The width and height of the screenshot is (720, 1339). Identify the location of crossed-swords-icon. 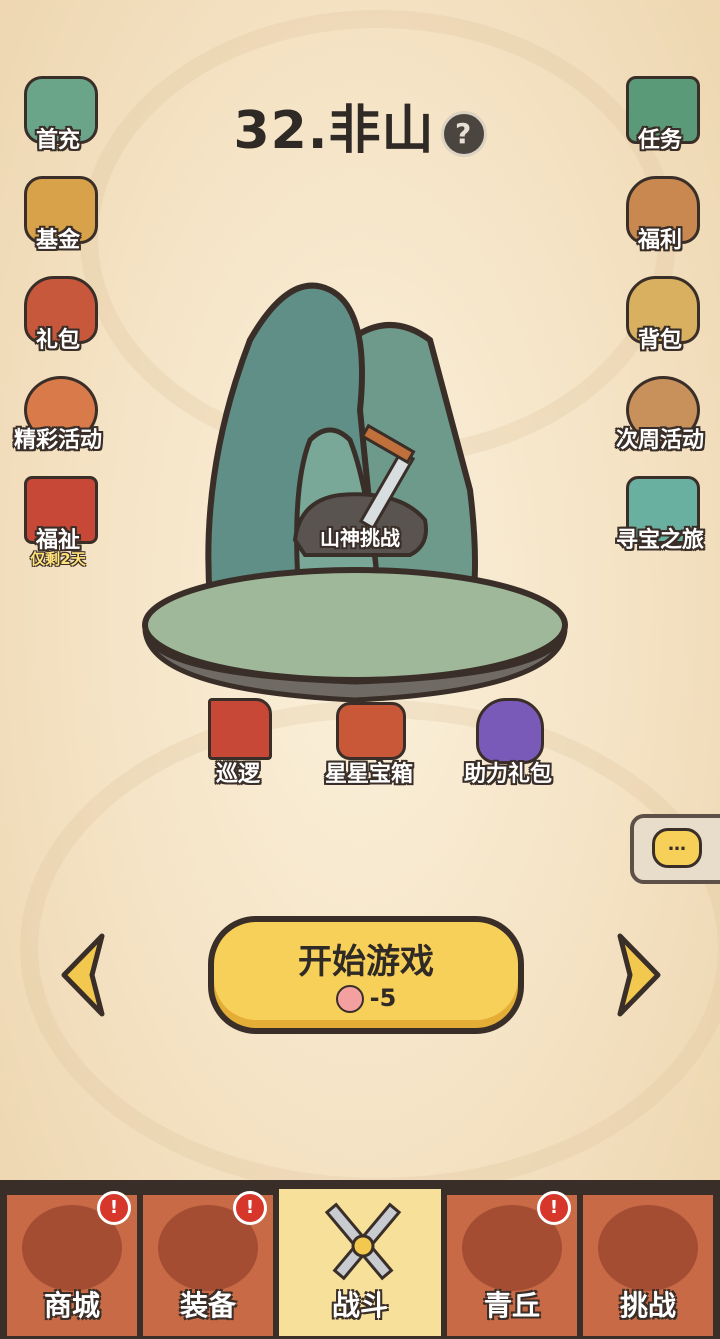
(363, 1241).